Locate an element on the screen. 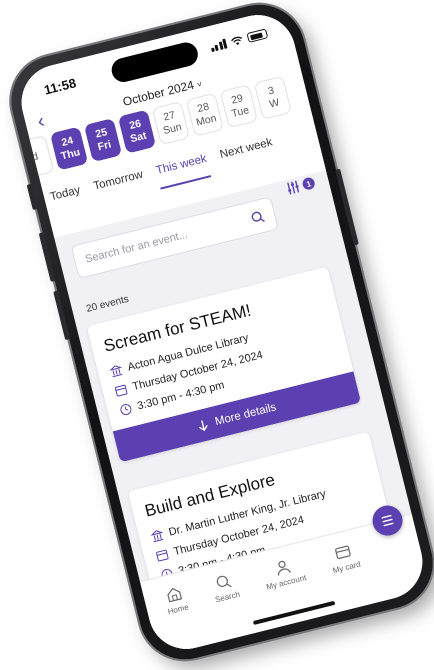 This screenshot has width=434, height=670. date-chip-weekday: Tue is located at coordinates (240, 112).